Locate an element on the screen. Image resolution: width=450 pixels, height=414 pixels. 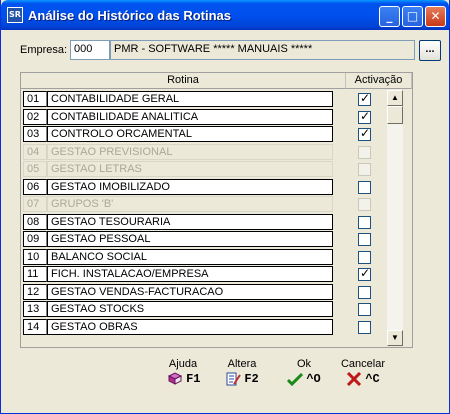
rotina-name: GESTAO OBRAS is located at coordinates (190, 326).